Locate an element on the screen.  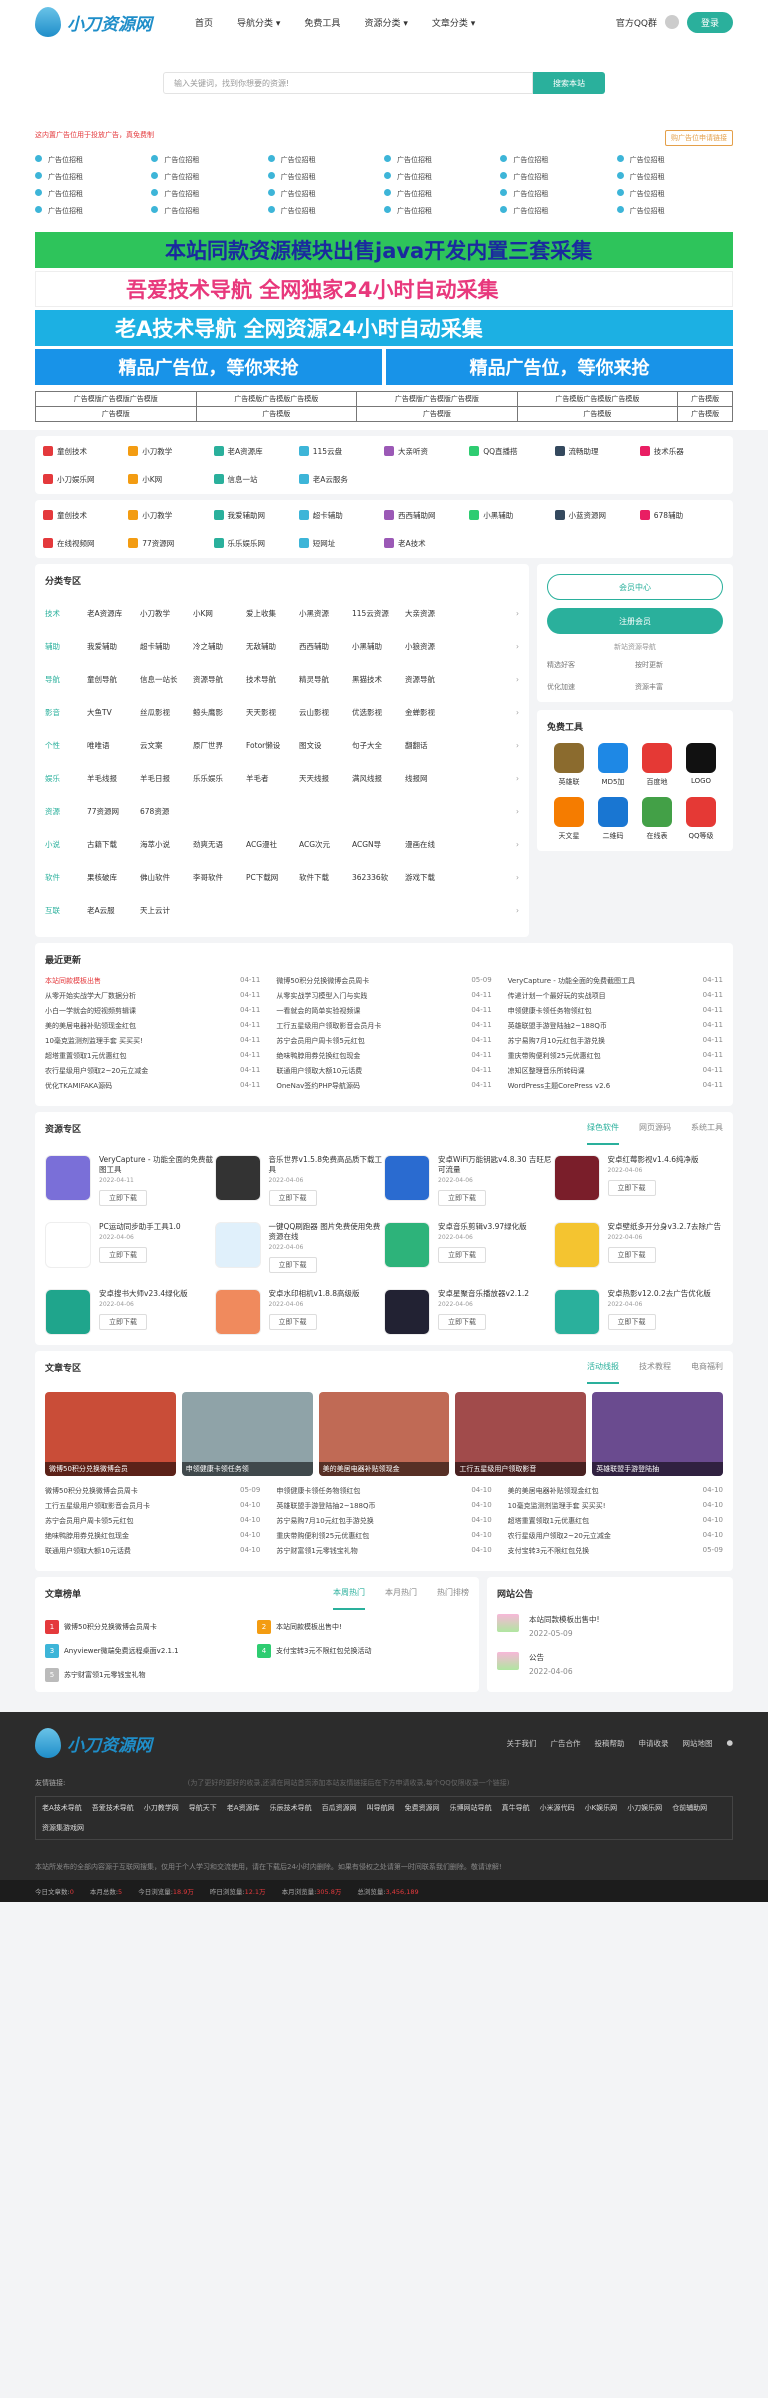
footer-logo: 小刀资源网 is located at coordinates (110, 1743).